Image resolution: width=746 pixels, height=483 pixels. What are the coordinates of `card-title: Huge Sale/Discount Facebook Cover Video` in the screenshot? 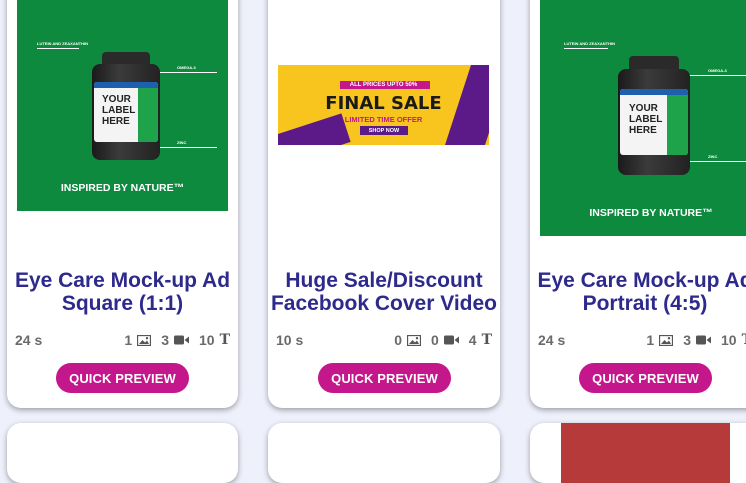 It's located at (384, 292).